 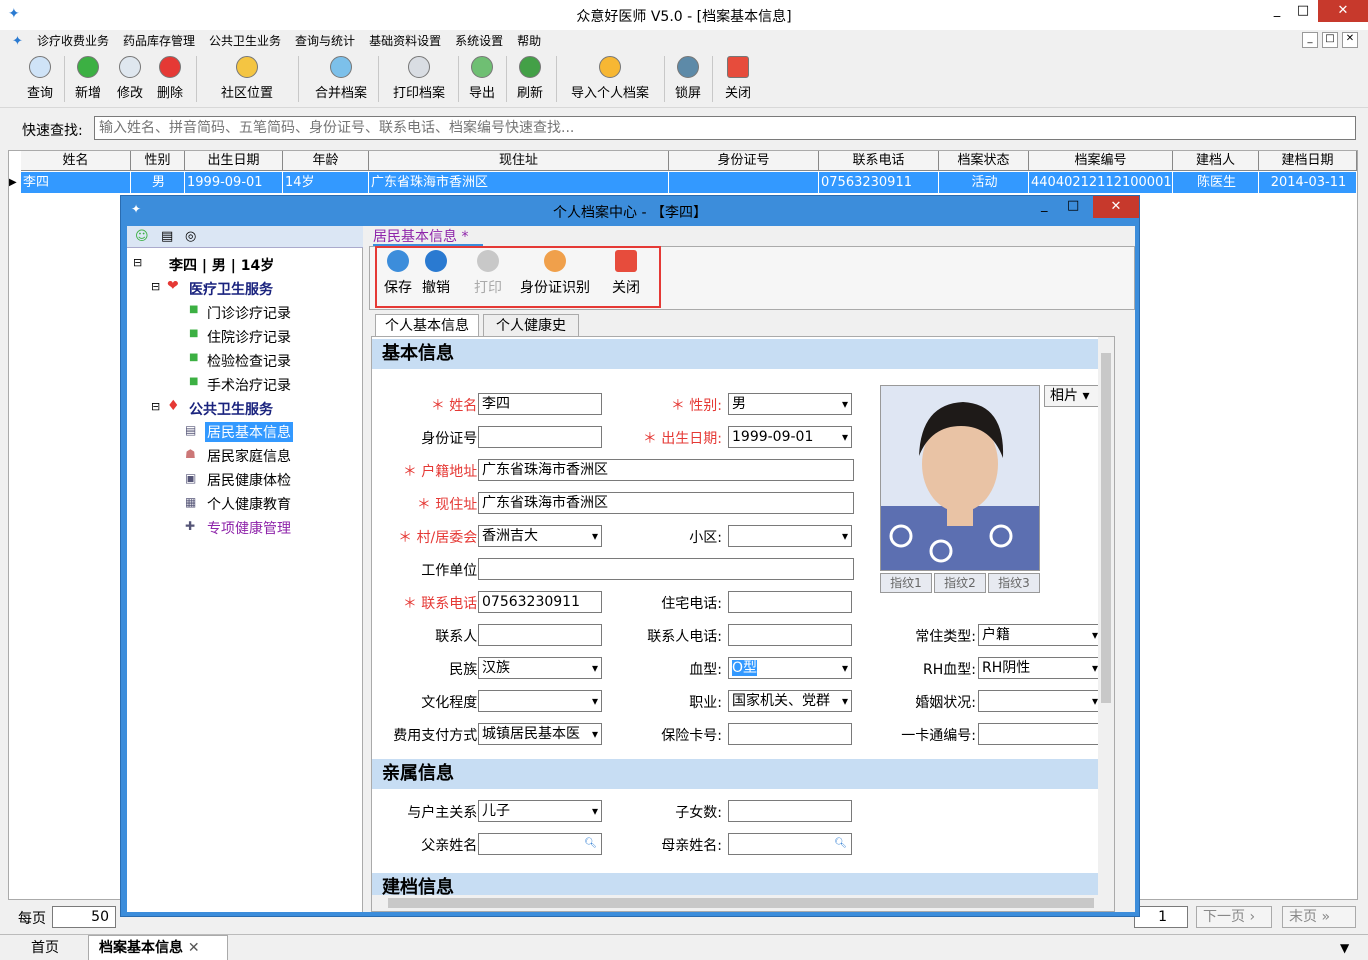 What do you see at coordinates (1216, 161) in the screenshot?
I see `column-header: 建档人` at bounding box center [1216, 161].